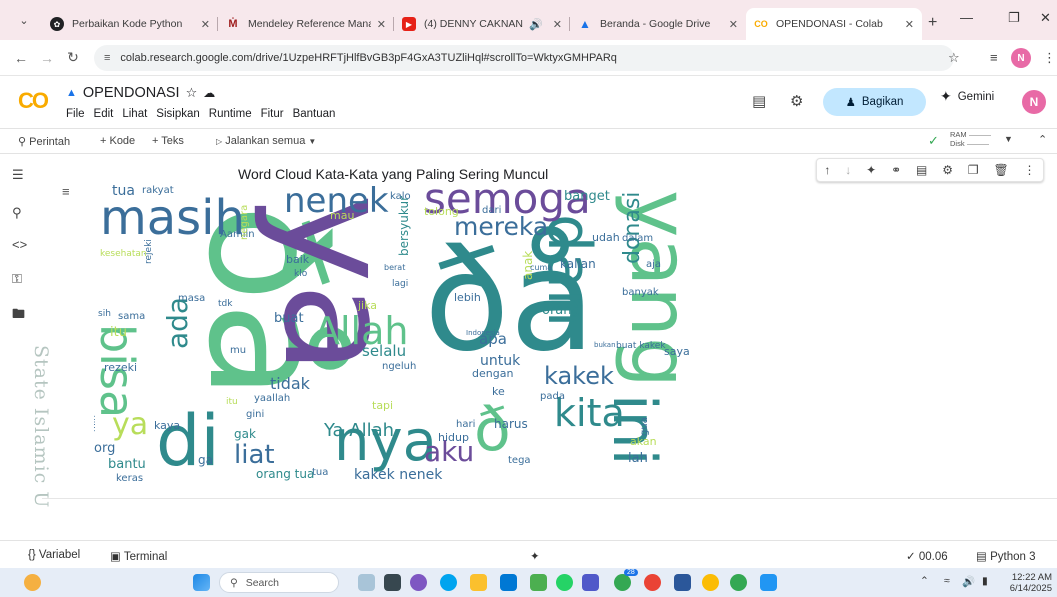  What do you see at coordinates (209, 93) in the screenshot?
I see `cloud-icon: ☁` at bounding box center [209, 93].